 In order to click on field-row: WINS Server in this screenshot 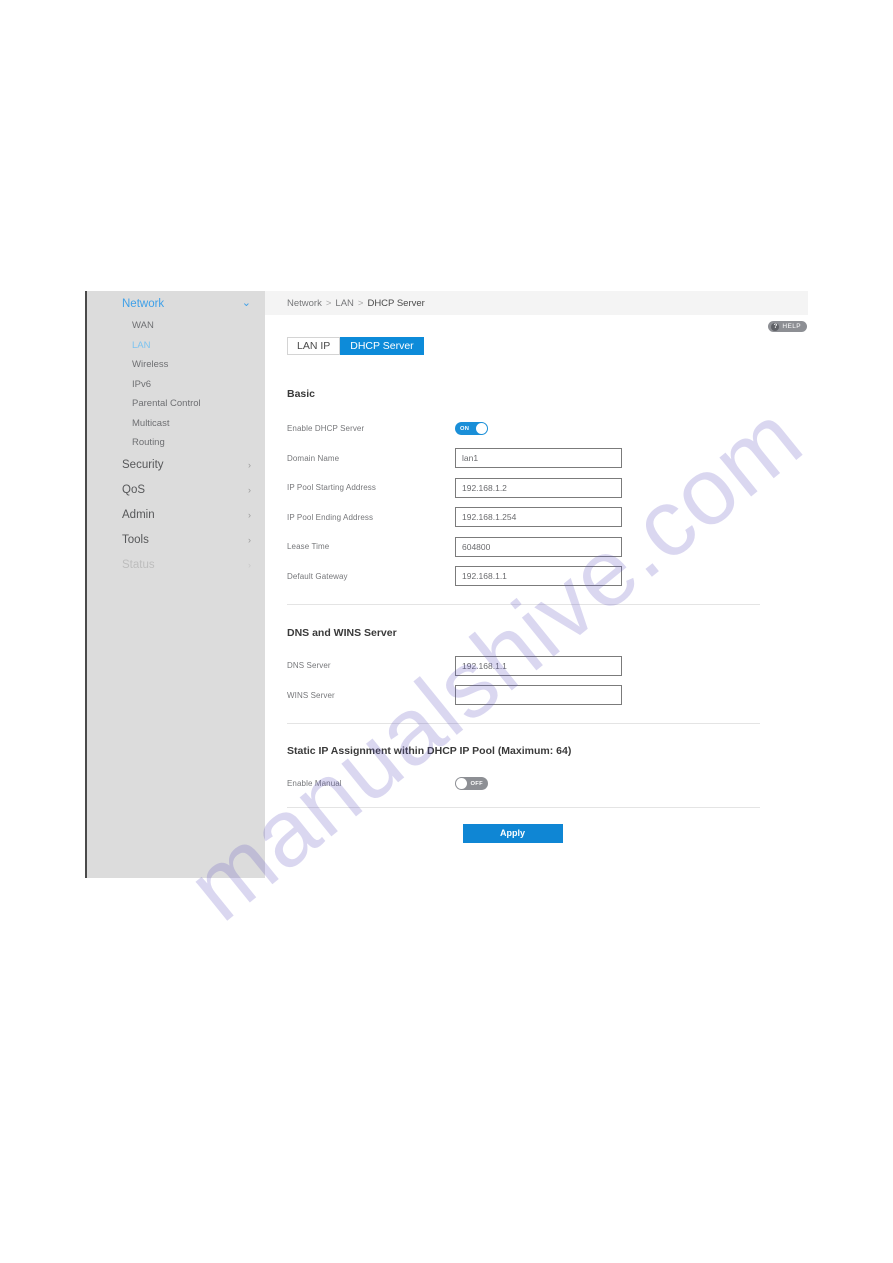, I will do `click(523, 696)`.